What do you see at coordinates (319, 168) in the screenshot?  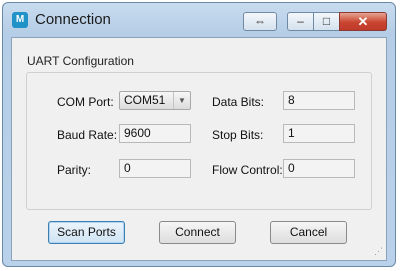 I see `flow-control-field: 0` at bounding box center [319, 168].